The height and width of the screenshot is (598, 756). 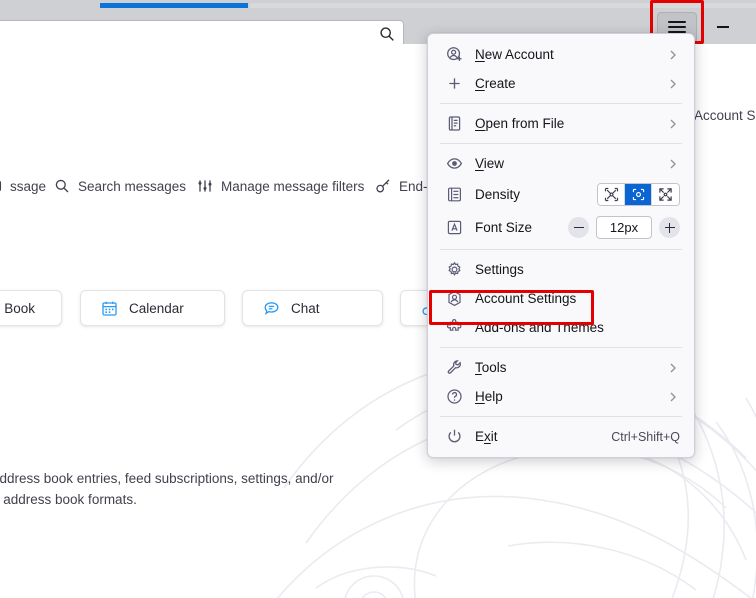 I want to click on calendar-icon, so click(x=109, y=308).